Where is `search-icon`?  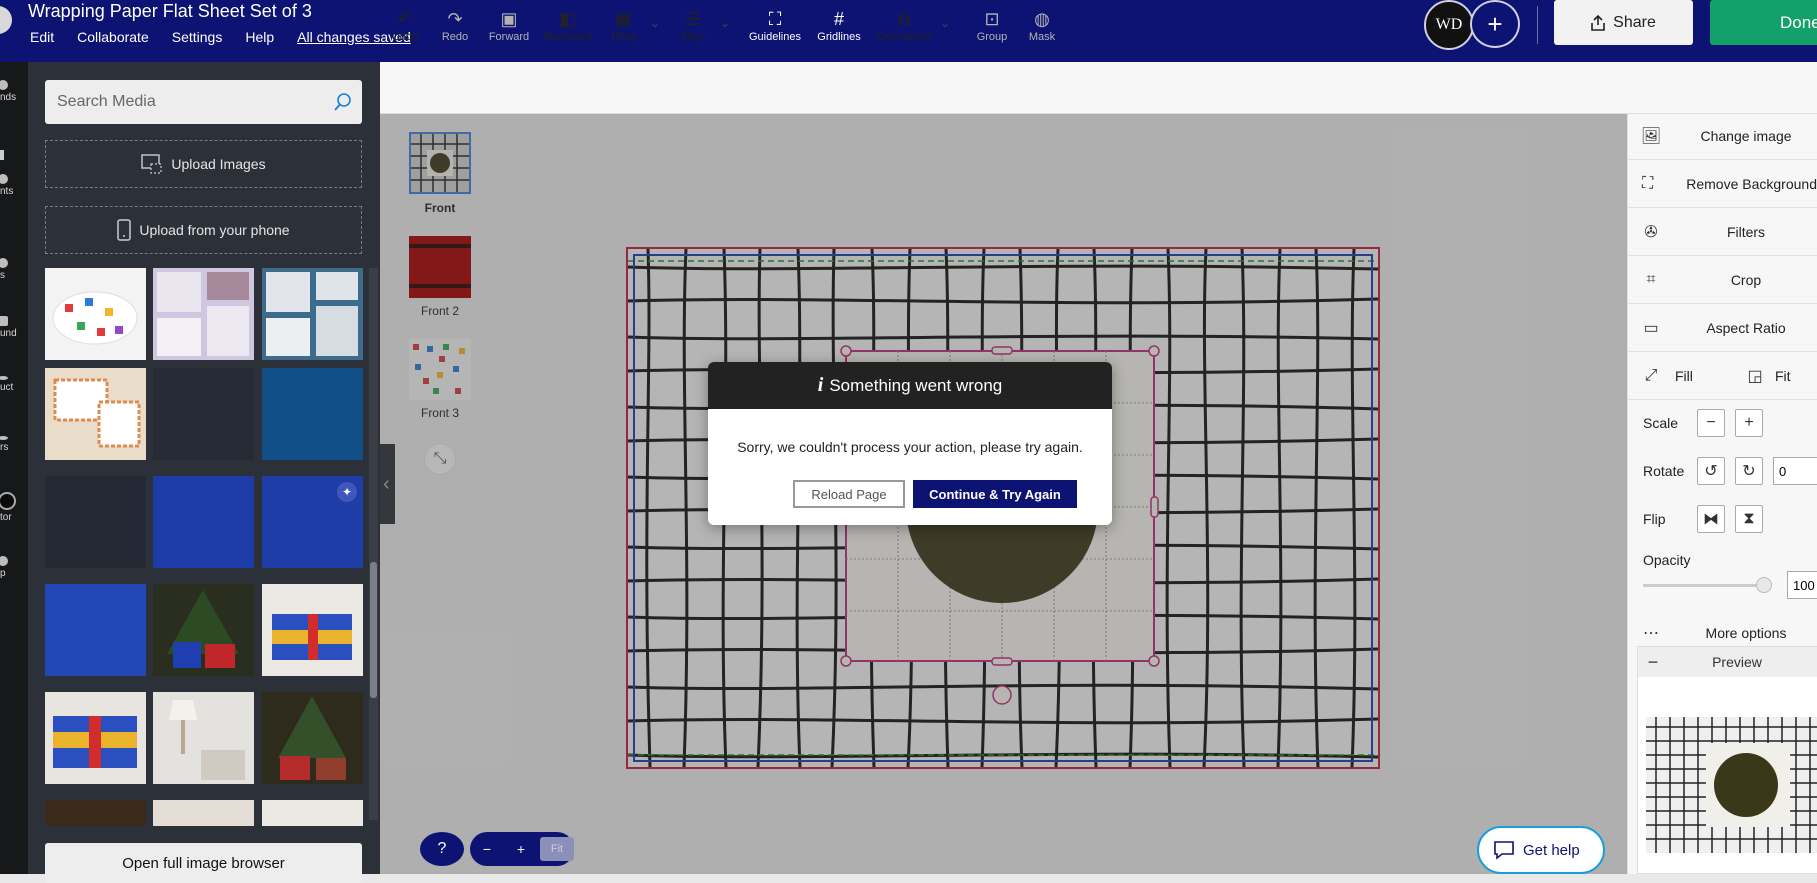
search-icon is located at coordinates (343, 102).